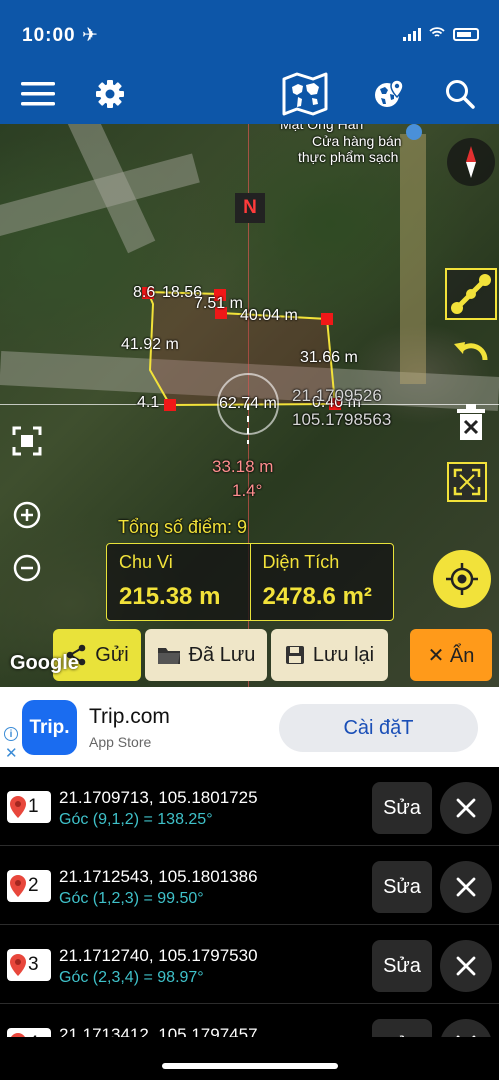 The height and width of the screenshot is (1080, 499). Describe the element at coordinates (466, 34) in the screenshot. I see `battery-icon` at that location.